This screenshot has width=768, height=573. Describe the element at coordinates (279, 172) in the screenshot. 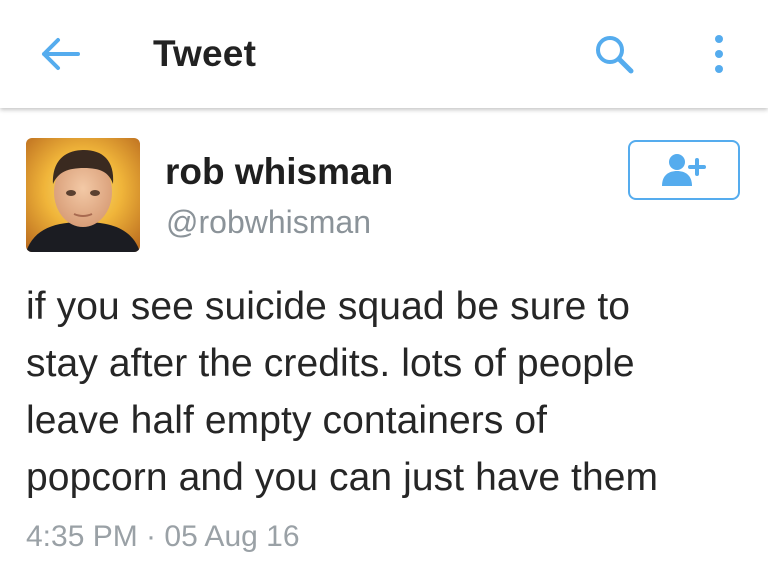

I see `author-display-name: rob whisman` at that location.